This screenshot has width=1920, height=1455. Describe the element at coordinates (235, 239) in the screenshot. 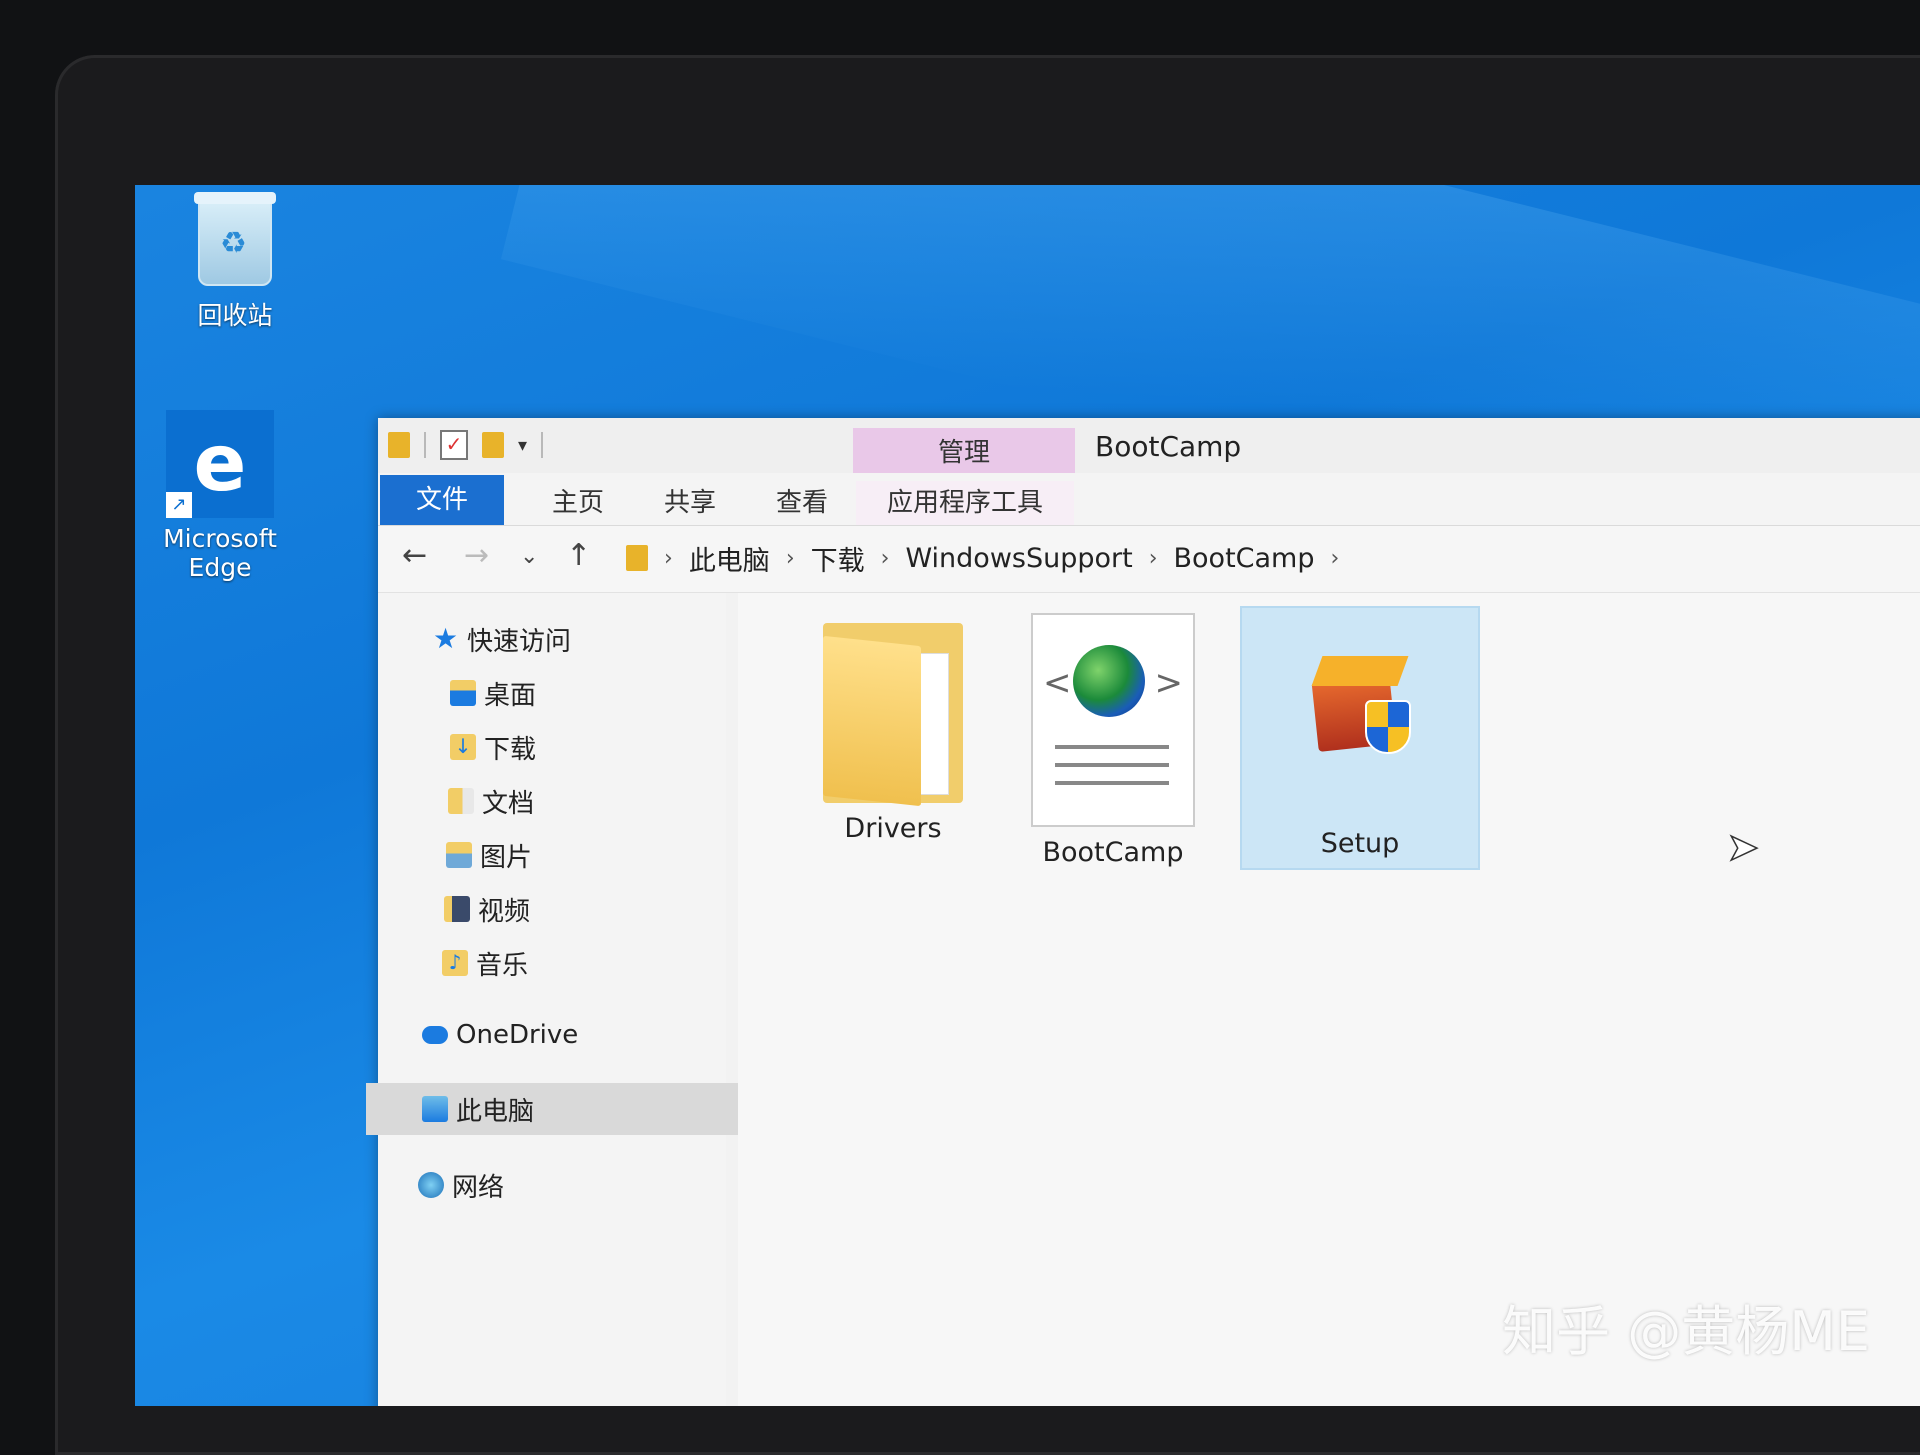

I see `recycle-bin-icon: ♻` at that location.